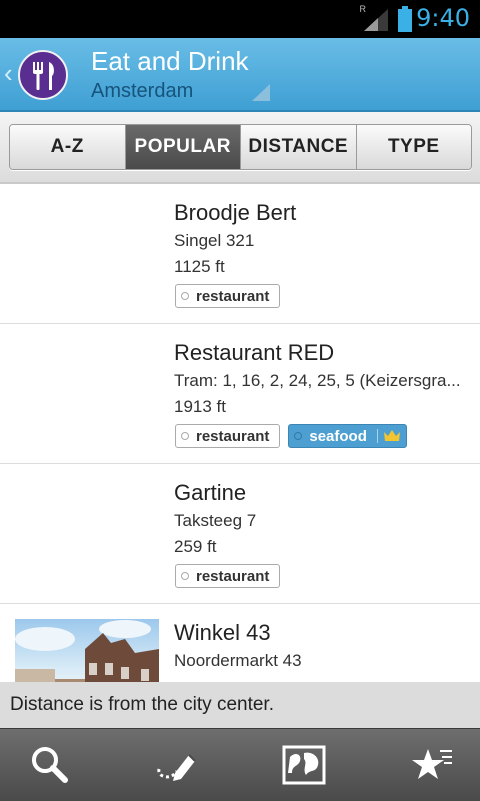 The image size is (480, 801). What do you see at coordinates (235, 212) in the screenshot?
I see `place-name: Broodje Bert` at bounding box center [235, 212].